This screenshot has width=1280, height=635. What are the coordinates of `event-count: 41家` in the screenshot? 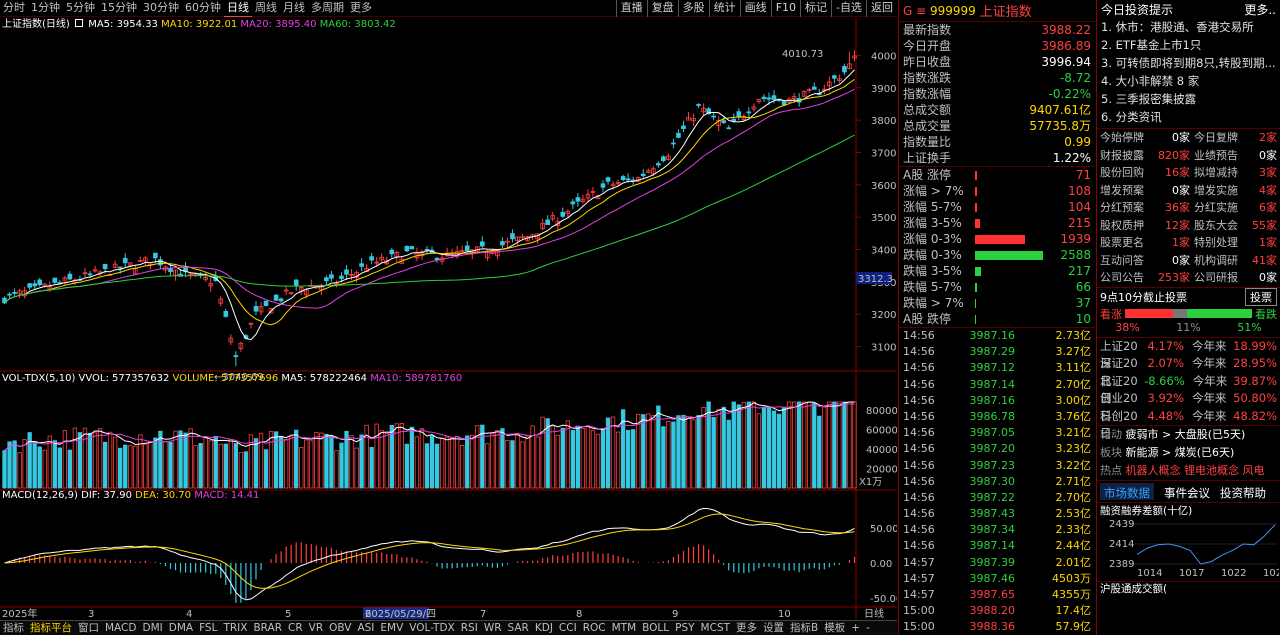 It's located at (1264, 261).